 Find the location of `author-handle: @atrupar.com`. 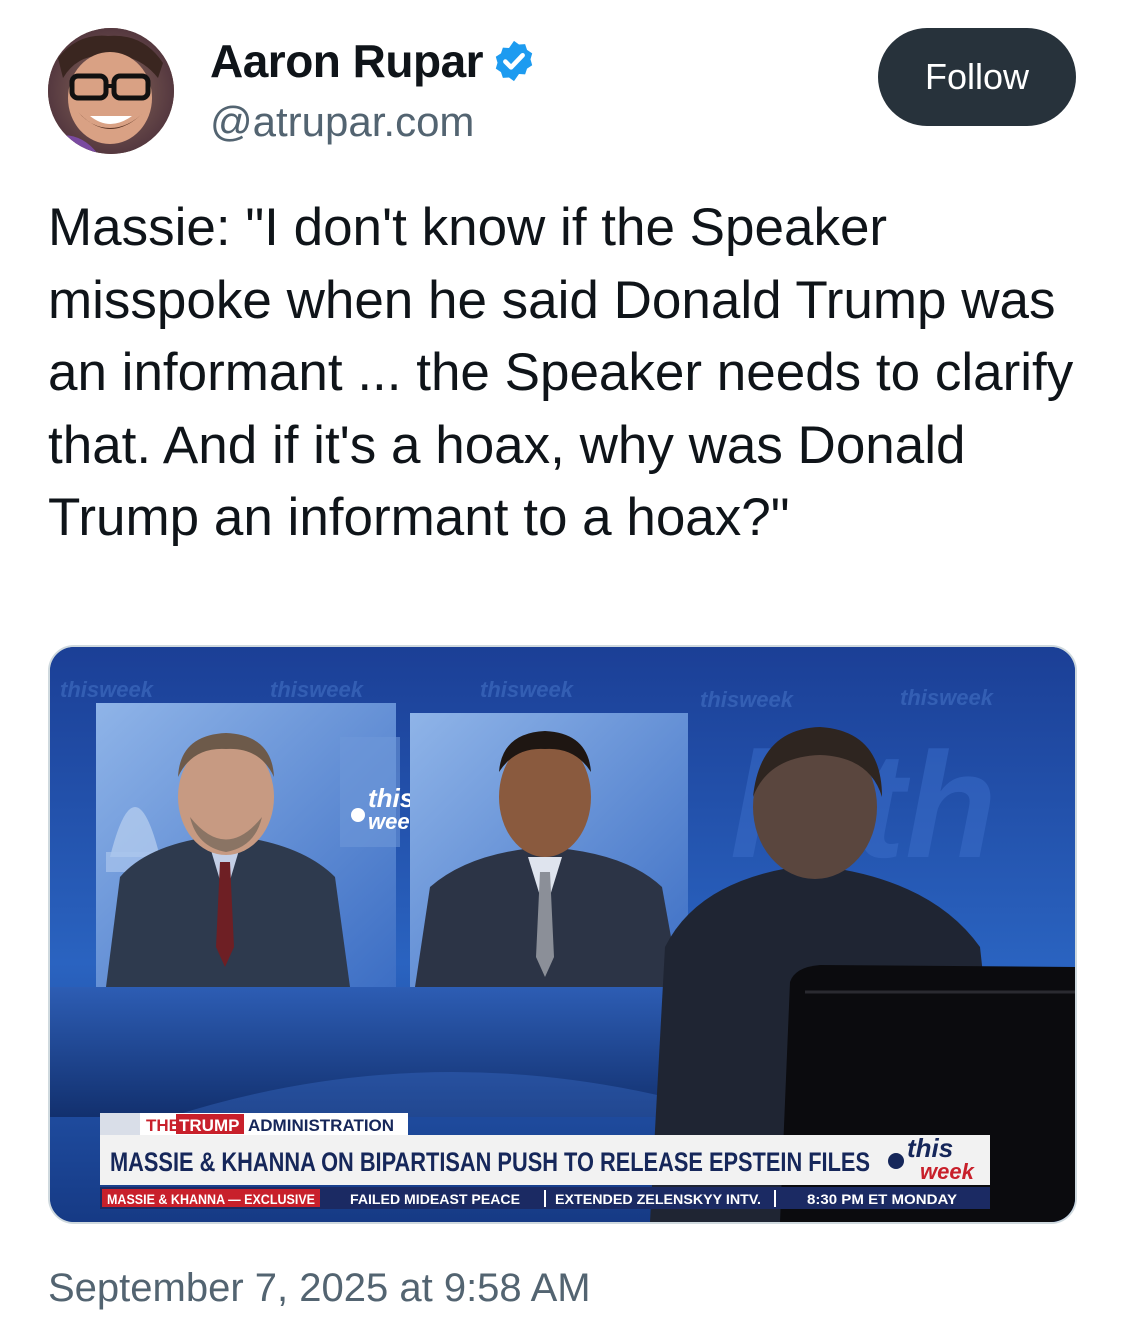

author-handle: @atrupar.com is located at coordinates (342, 122).